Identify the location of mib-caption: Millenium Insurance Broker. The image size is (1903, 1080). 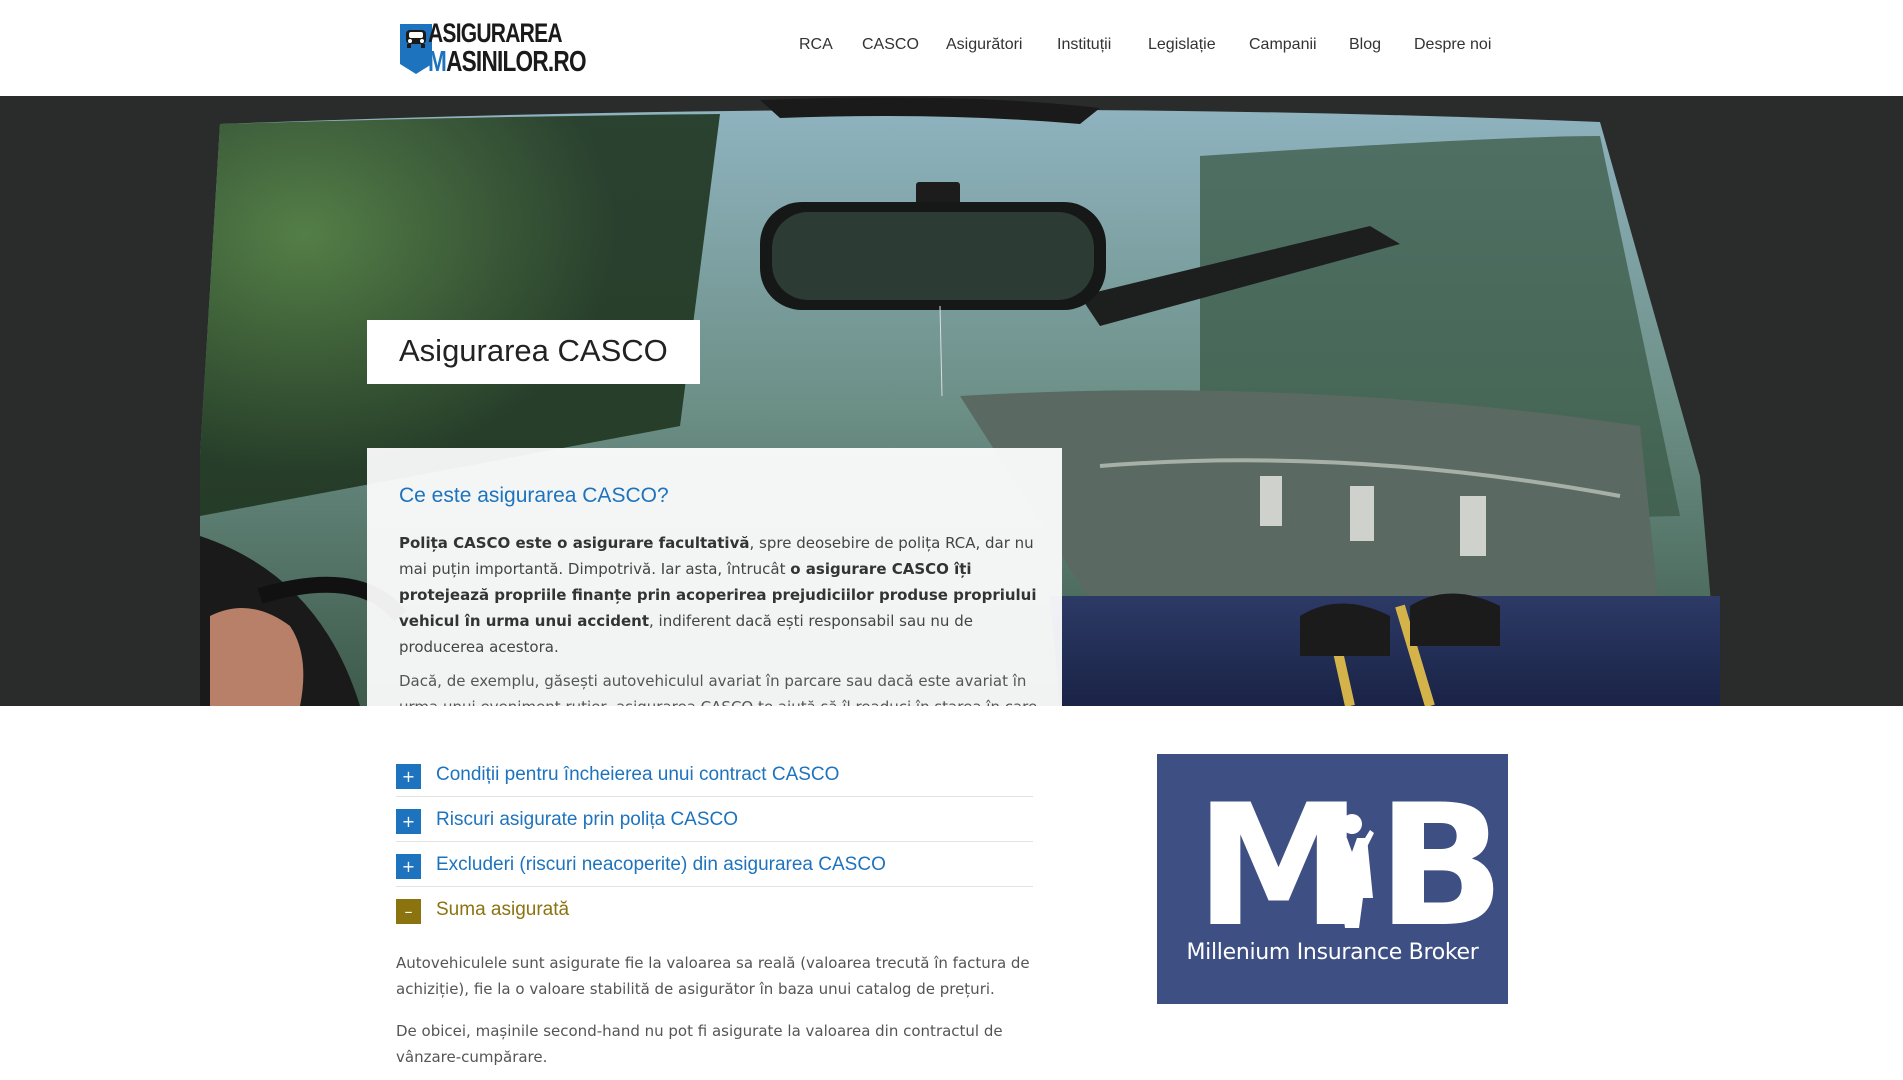
(1332, 952).